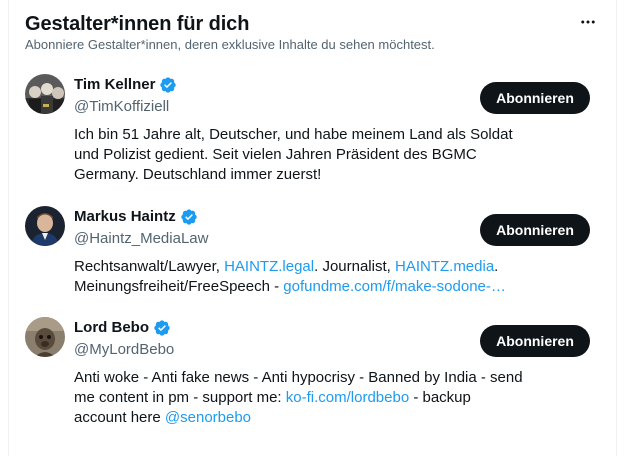 This screenshot has width=629, height=456. What do you see at coordinates (149, 266) in the screenshot?
I see `bio-text: Rechtsanwalt/Lawyer,` at bounding box center [149, 266].